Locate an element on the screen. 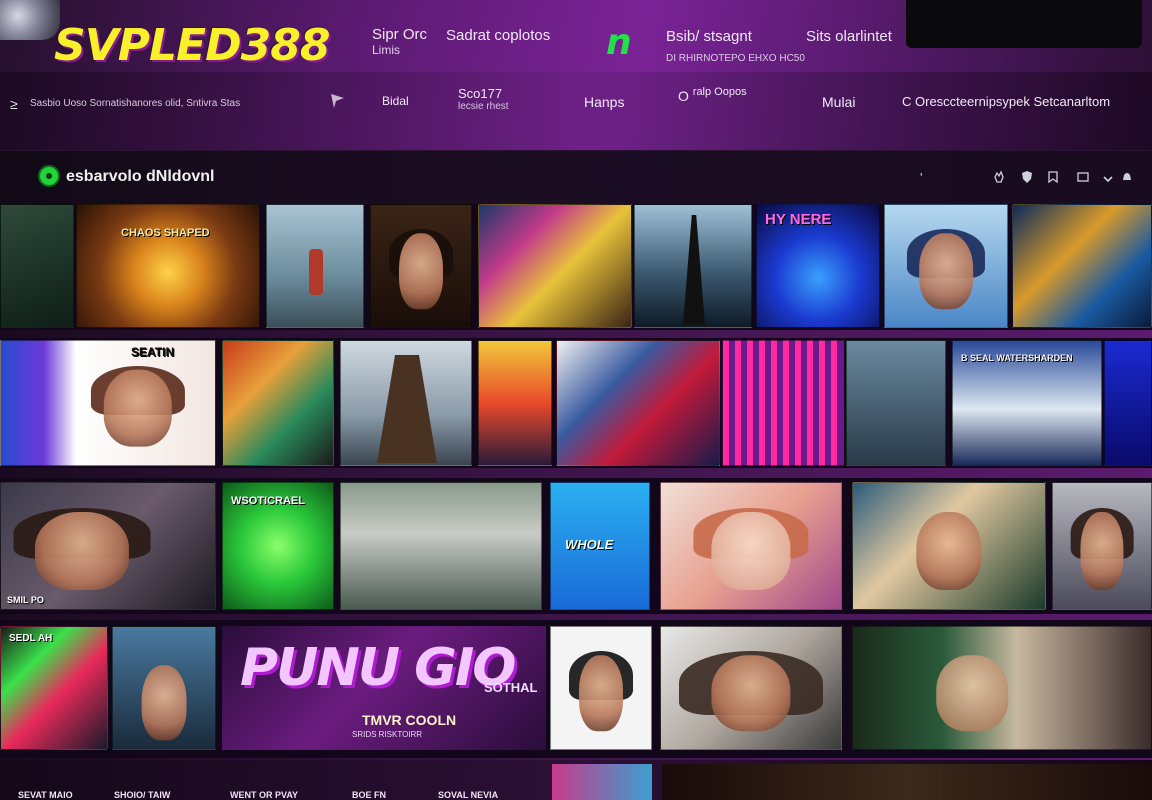  sub-nav-hanps: Hanps is located at coordinates (604, 102).